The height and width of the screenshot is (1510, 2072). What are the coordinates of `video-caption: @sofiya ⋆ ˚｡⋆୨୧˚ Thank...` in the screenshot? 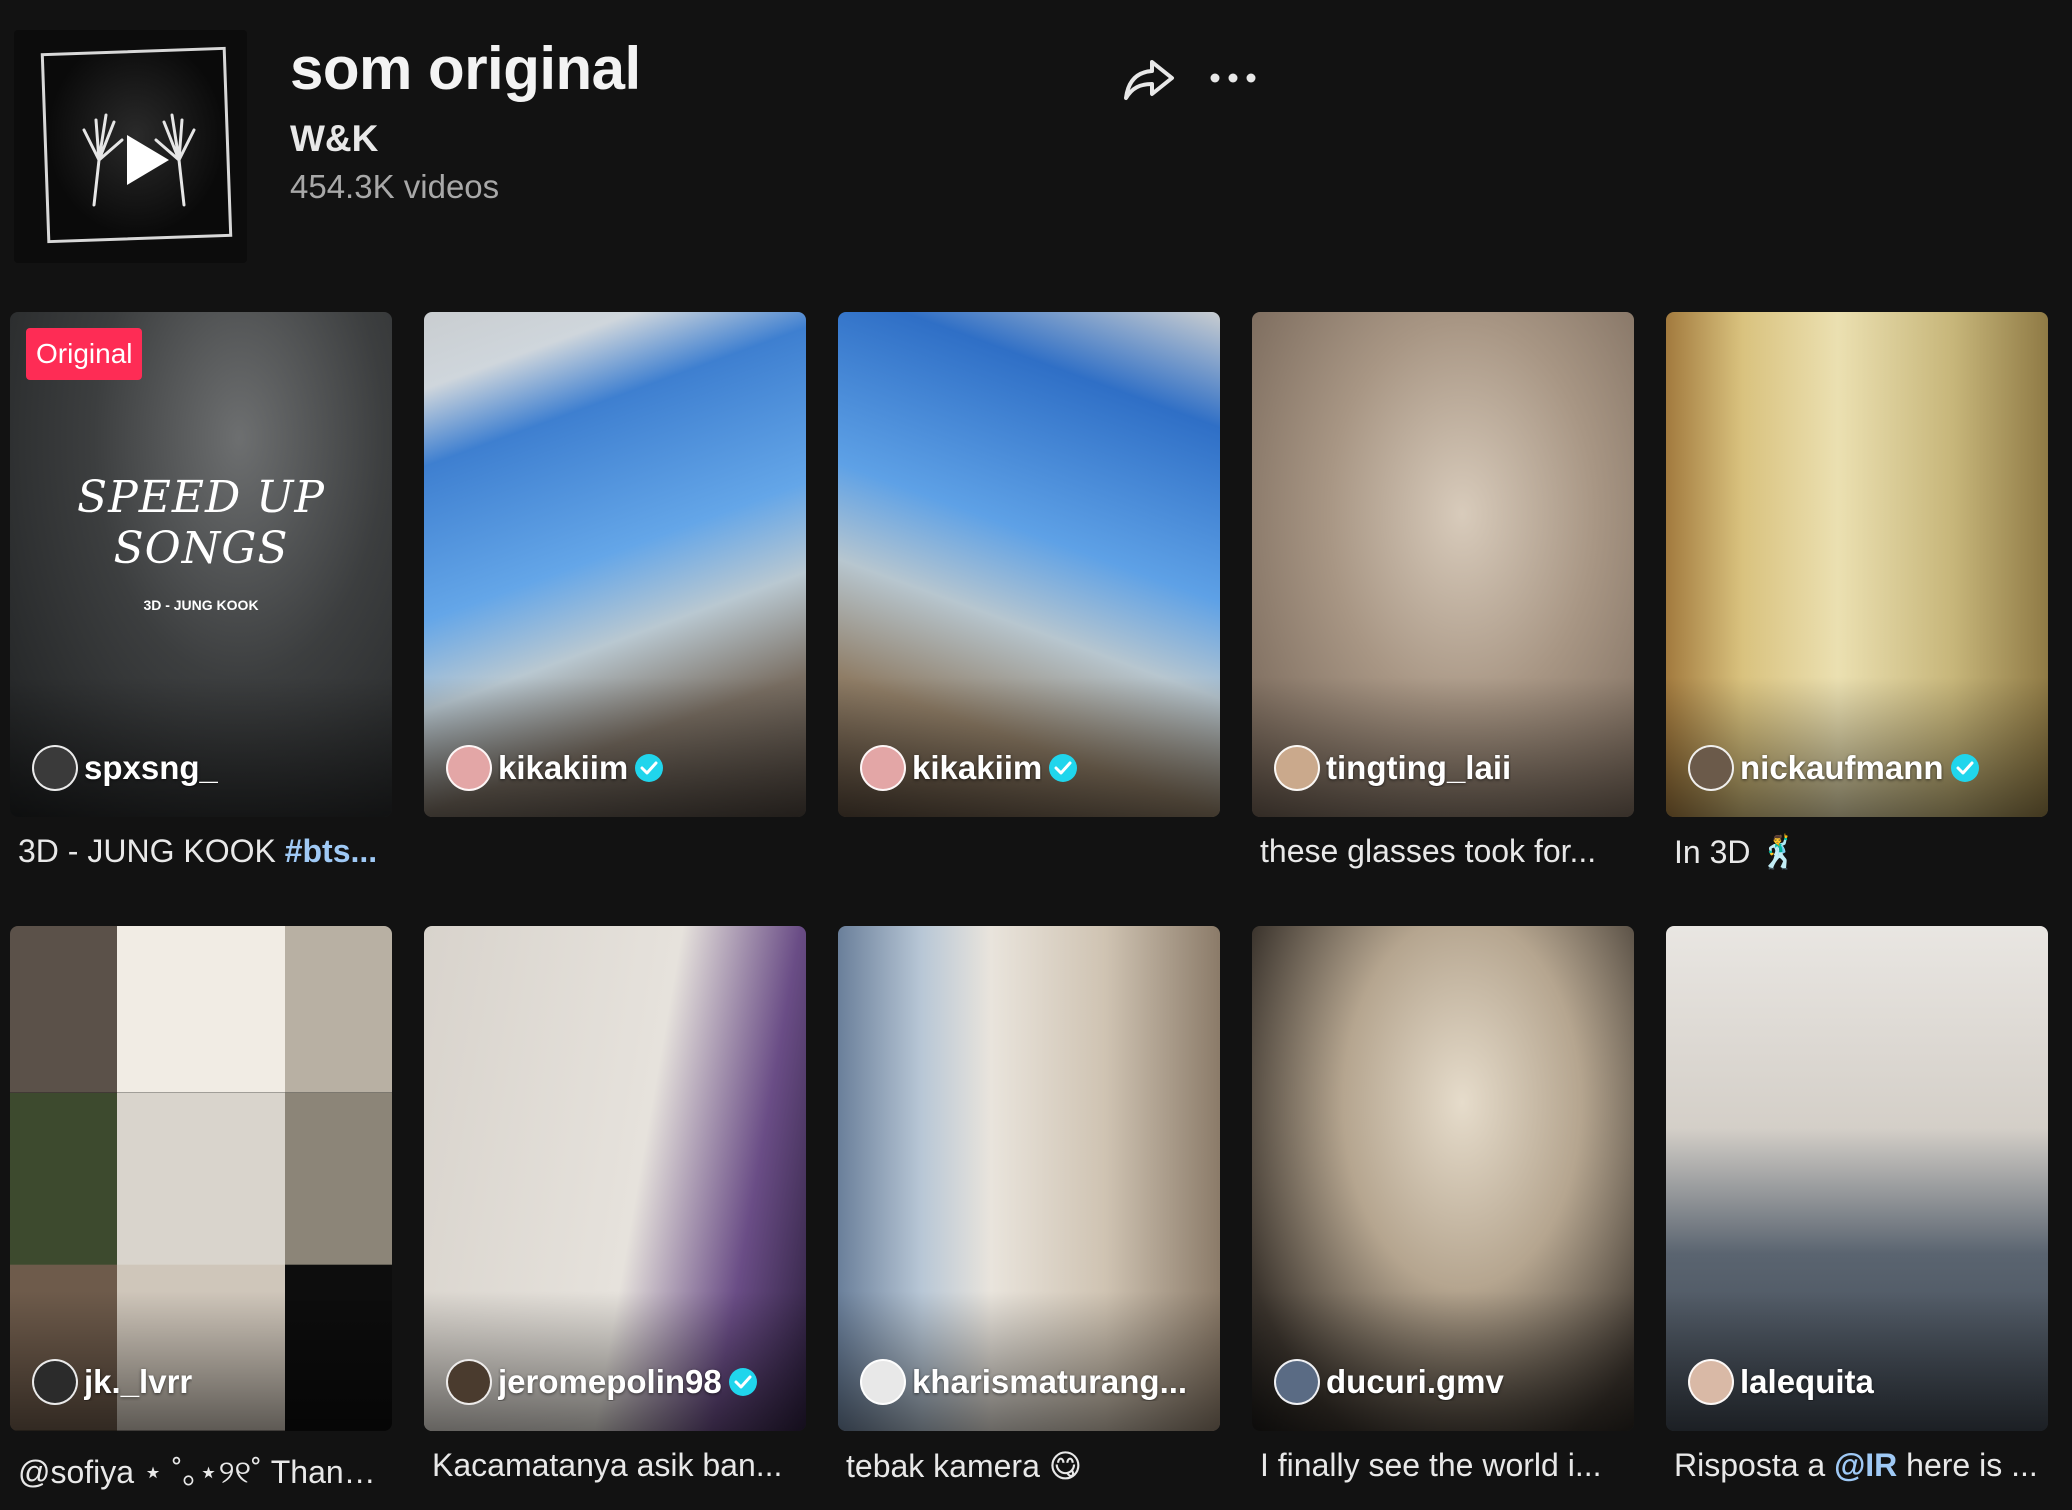 It's located at (200, 1472).